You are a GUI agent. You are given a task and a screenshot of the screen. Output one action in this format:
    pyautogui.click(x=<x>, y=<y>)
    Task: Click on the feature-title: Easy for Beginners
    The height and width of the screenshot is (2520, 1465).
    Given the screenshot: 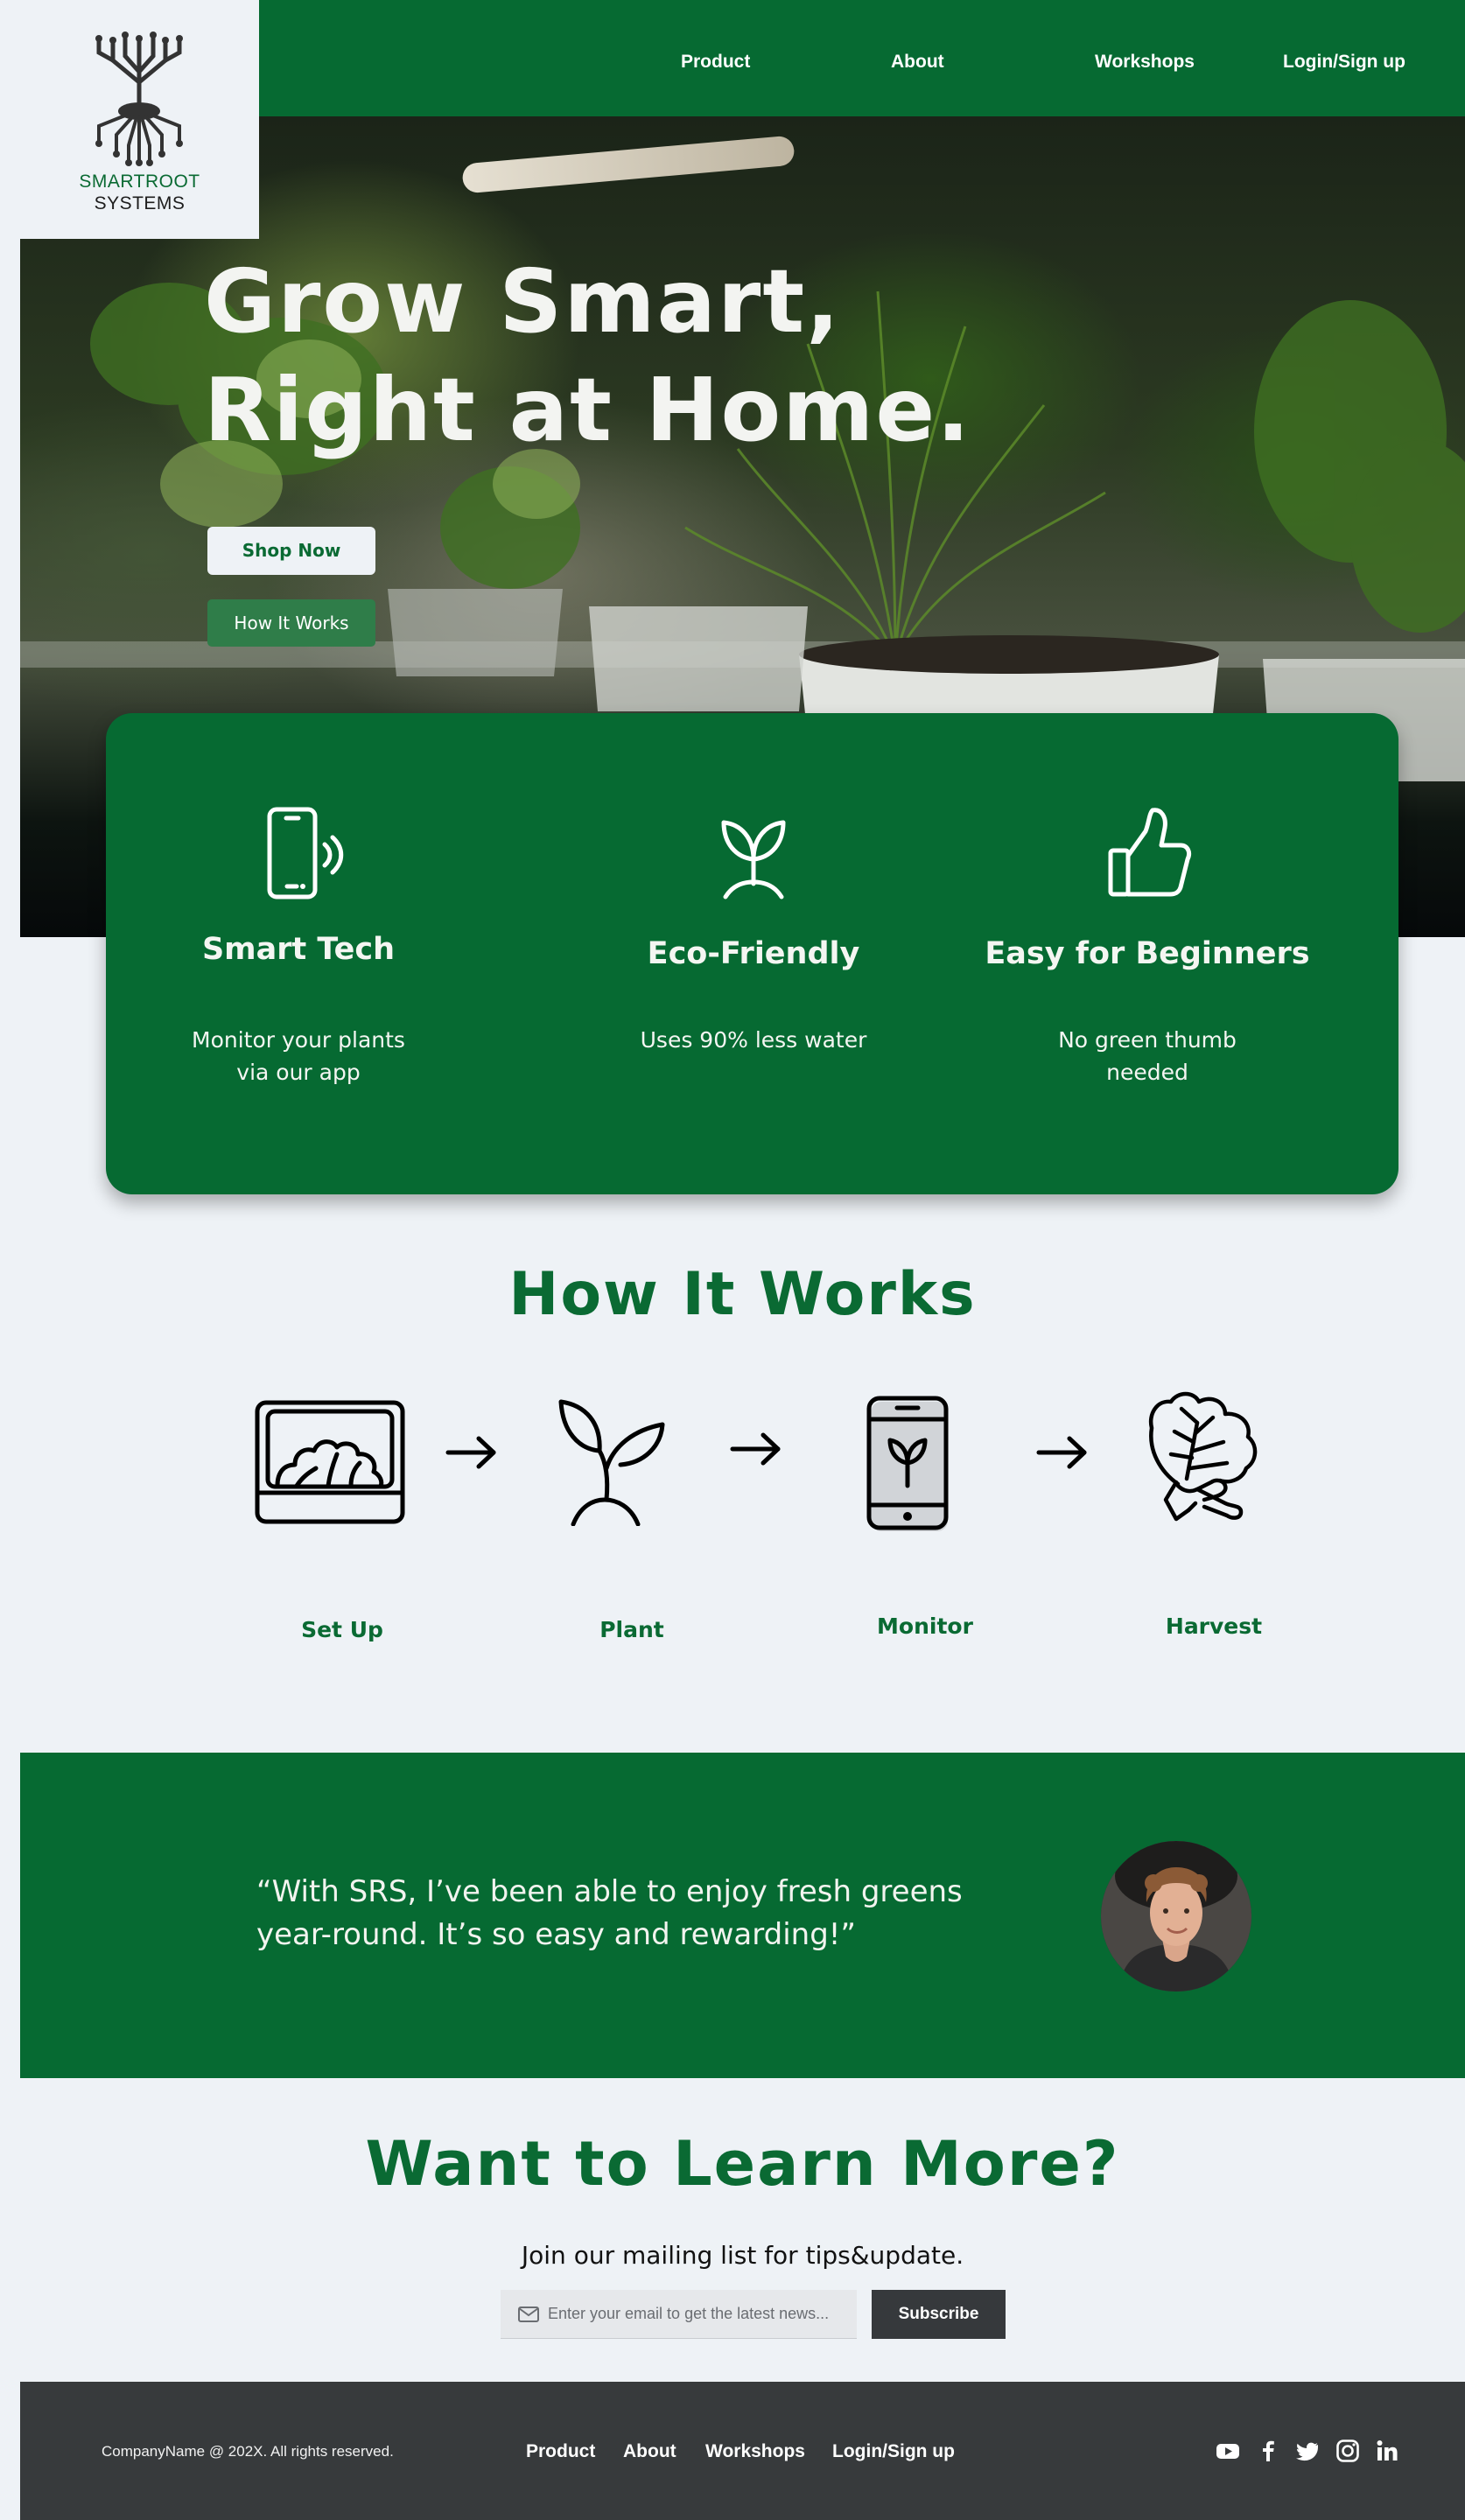 What is the action you would take?
    pyautogui.click(x=1147, y=953)
    